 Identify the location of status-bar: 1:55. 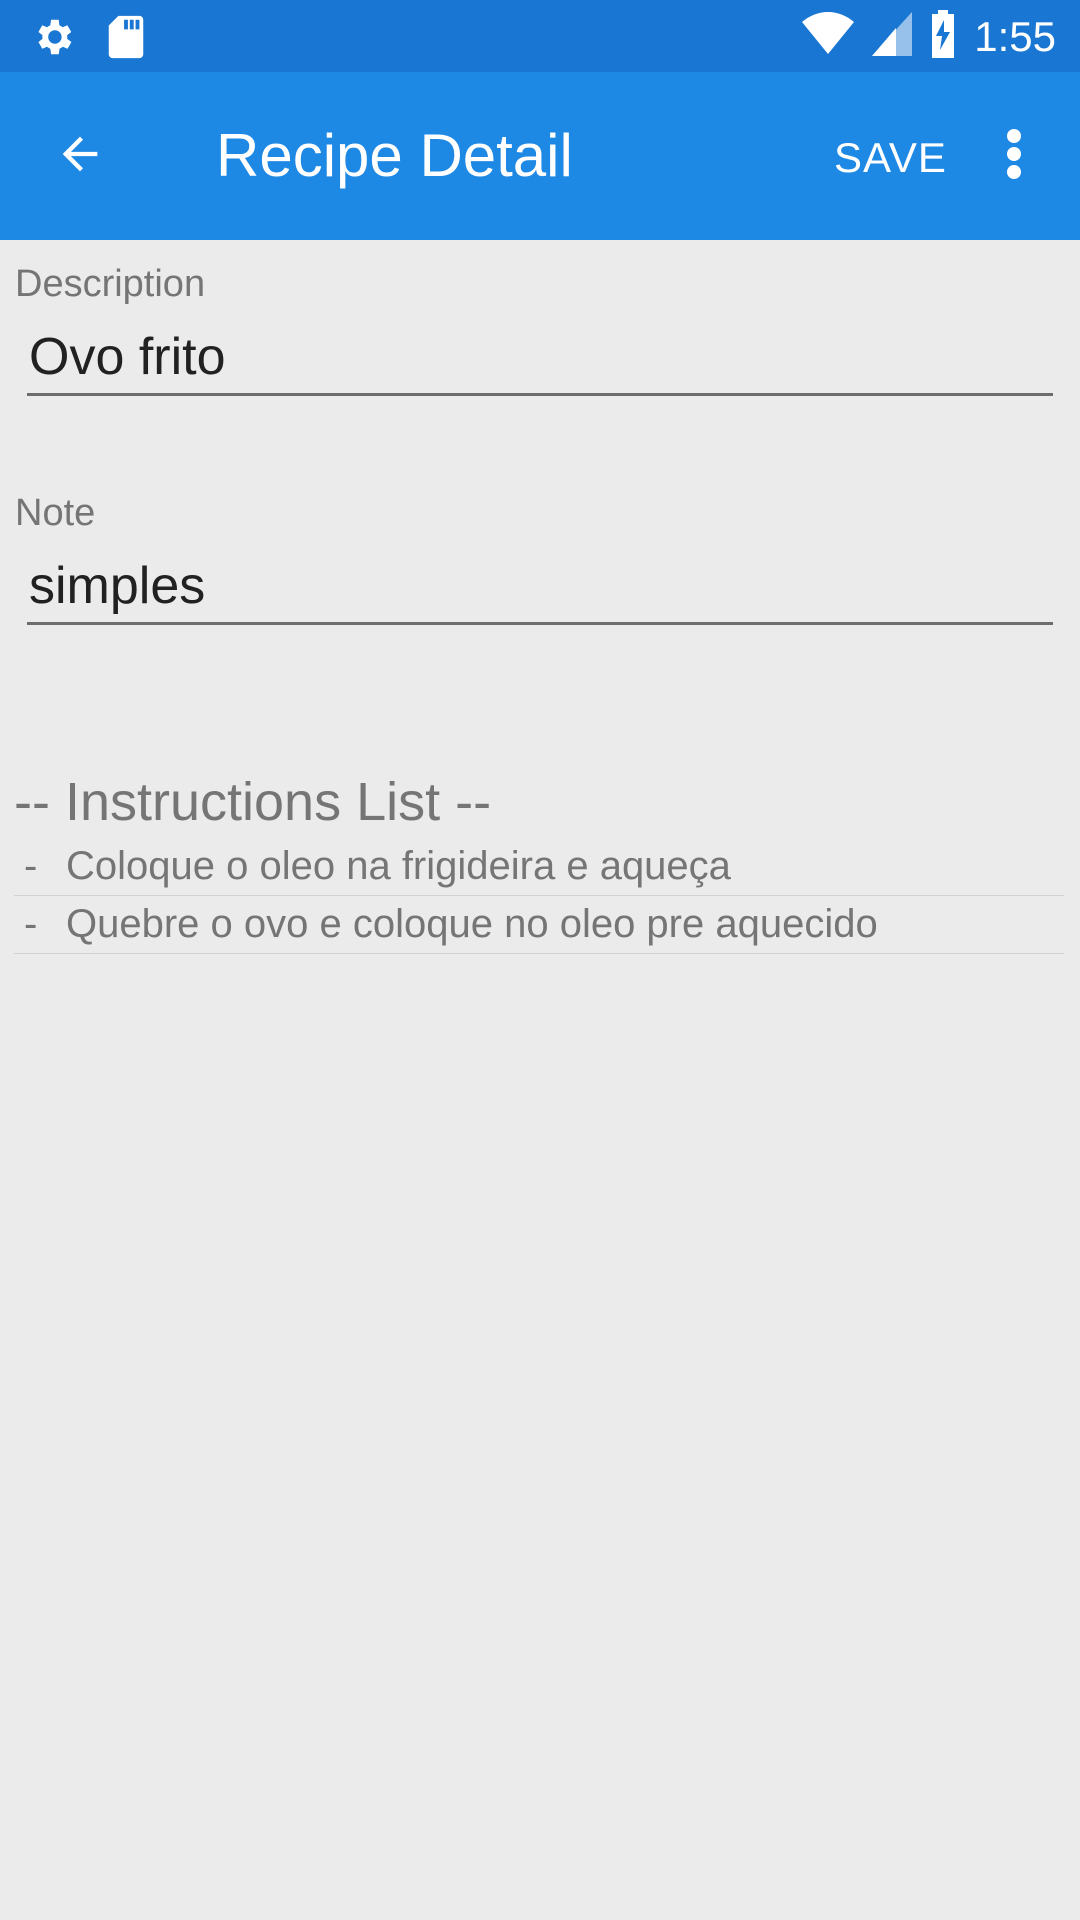
(540, 36).